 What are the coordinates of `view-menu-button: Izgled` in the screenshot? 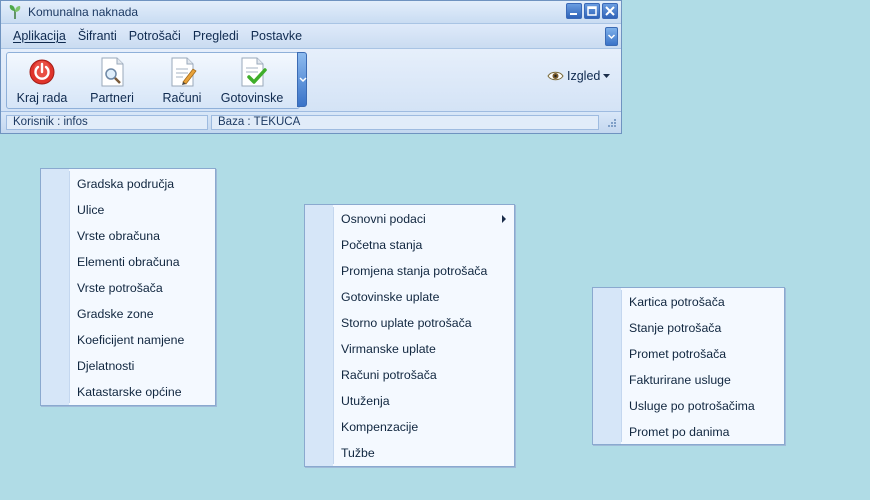 It's located at (579, 76).